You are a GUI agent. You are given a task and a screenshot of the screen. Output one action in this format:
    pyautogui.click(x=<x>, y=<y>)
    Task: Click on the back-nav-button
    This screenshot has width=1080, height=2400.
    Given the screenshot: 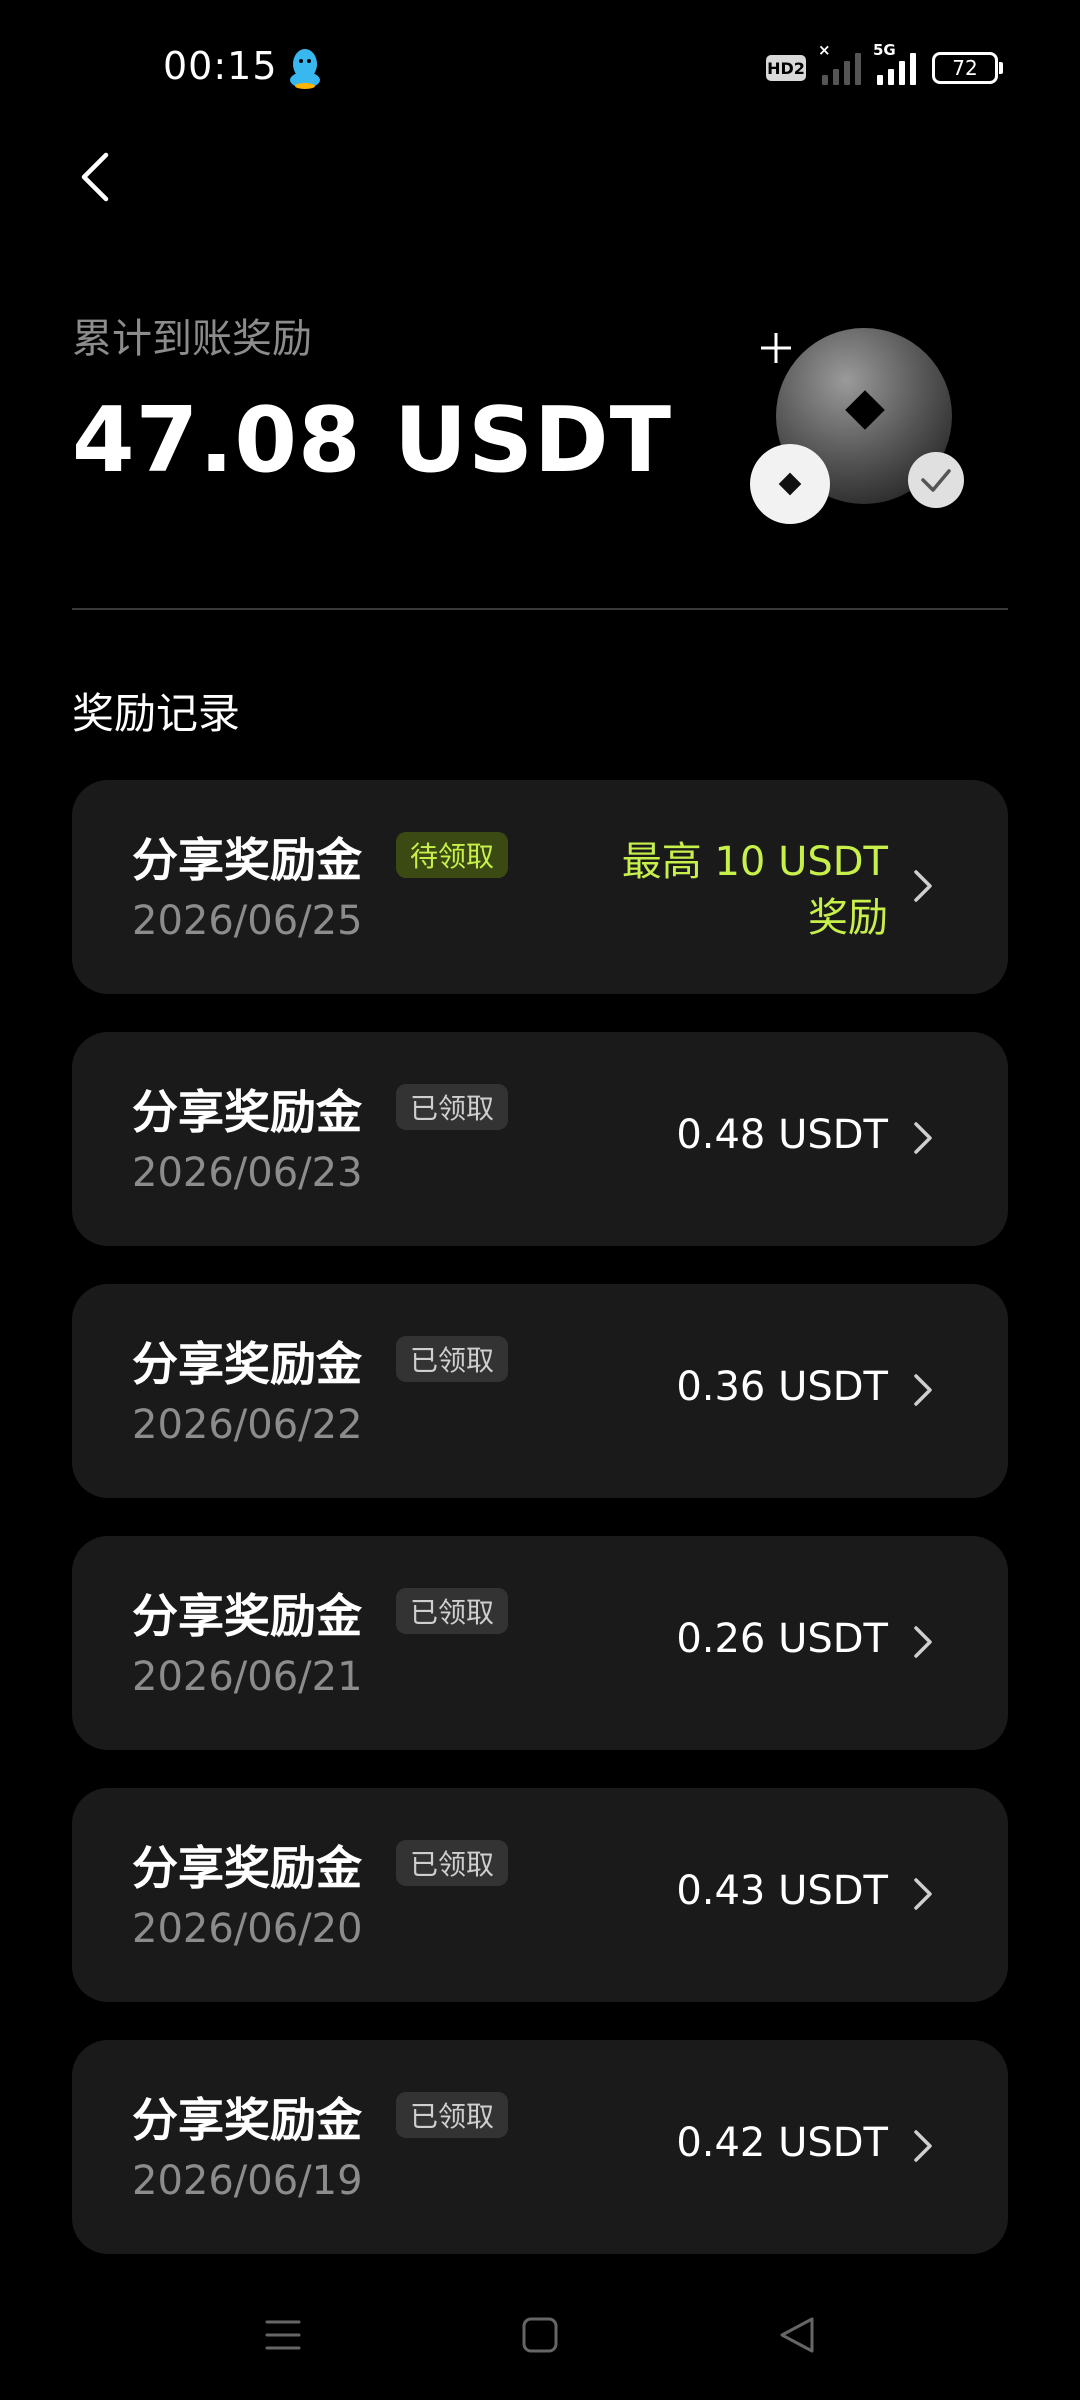 What is the action you would take?
    pyautogui.click(x=797, y=2335)
    